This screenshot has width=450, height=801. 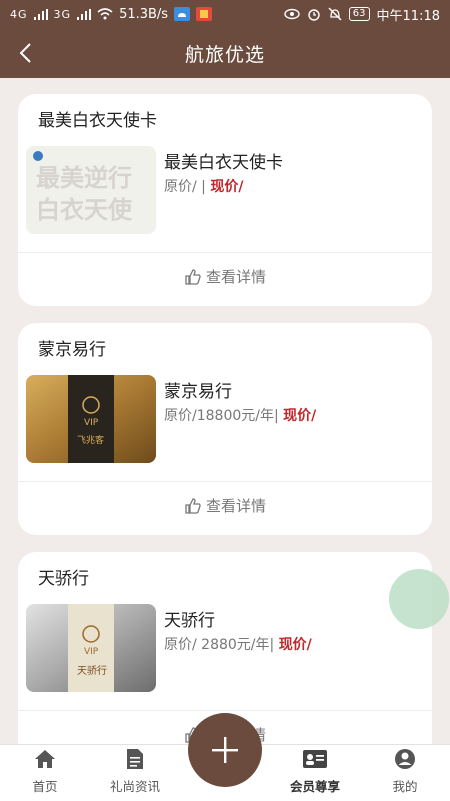 What do you see at coordinates (45, 773) in the screenshot?
I see `tab-home: 首页` at bounding box center [45, 773].